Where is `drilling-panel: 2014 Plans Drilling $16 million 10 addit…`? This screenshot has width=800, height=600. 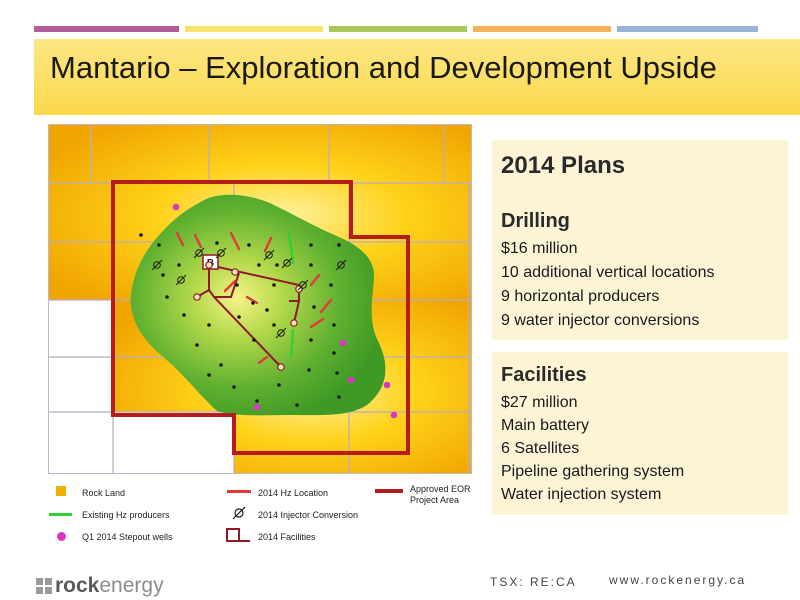 drilling-panel: 2014 Plans Drilling $16 million 10 addit… is located at coordinates (640, 240).